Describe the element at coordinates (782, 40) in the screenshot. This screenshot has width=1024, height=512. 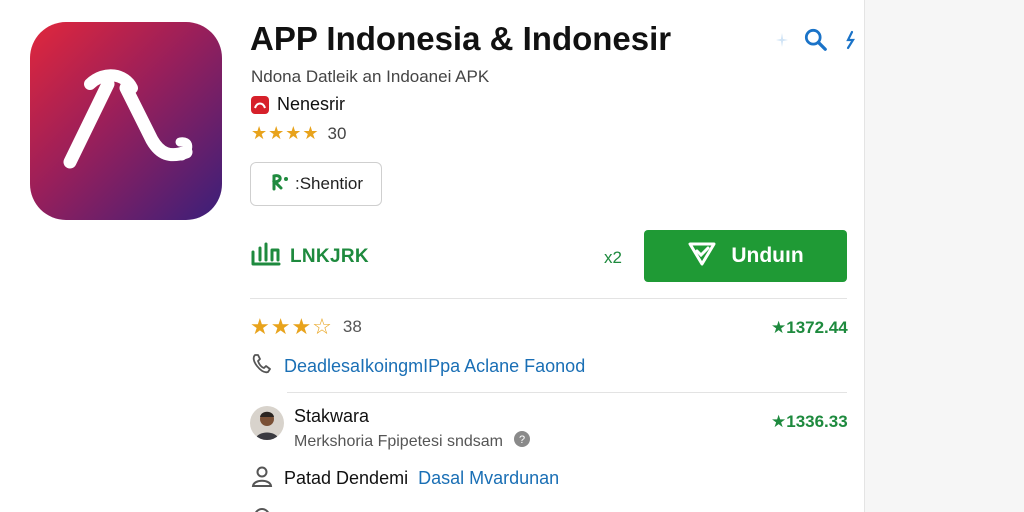
I see `sparkle-icon` at that location.